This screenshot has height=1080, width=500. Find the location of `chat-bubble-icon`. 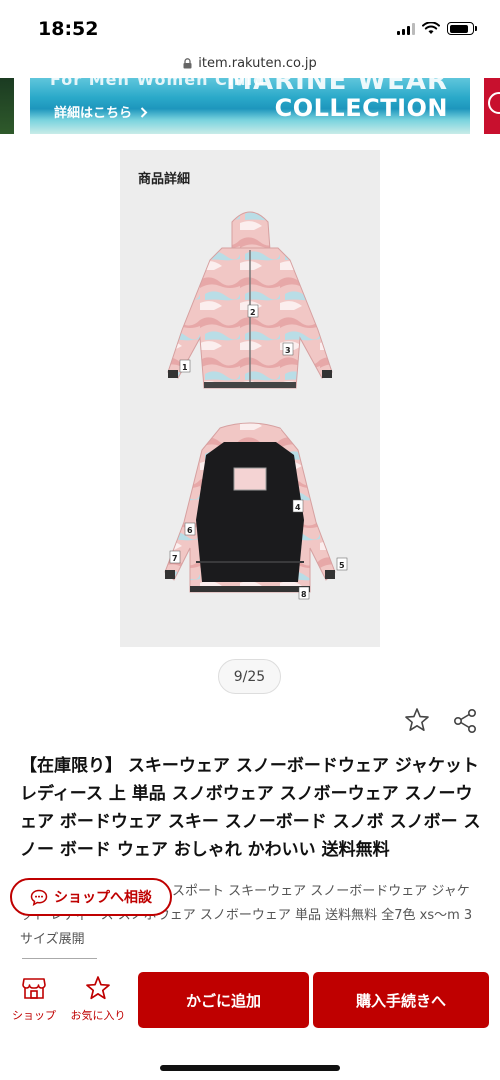

chat-bubble-icon is located at coordinates (39, 897).